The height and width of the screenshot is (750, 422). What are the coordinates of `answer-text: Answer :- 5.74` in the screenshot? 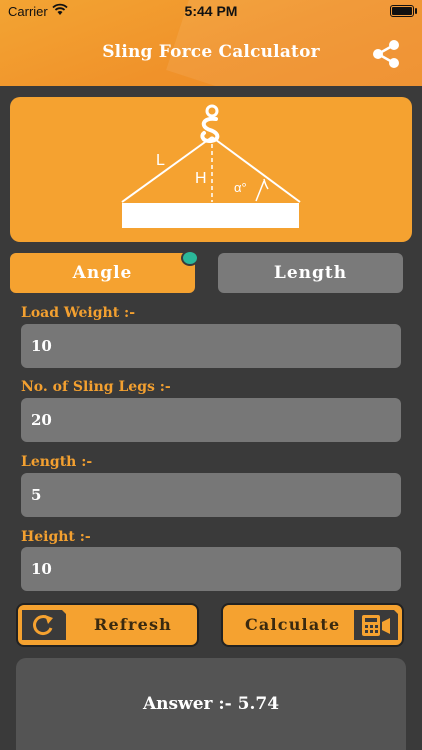 It's located at (211, 704).